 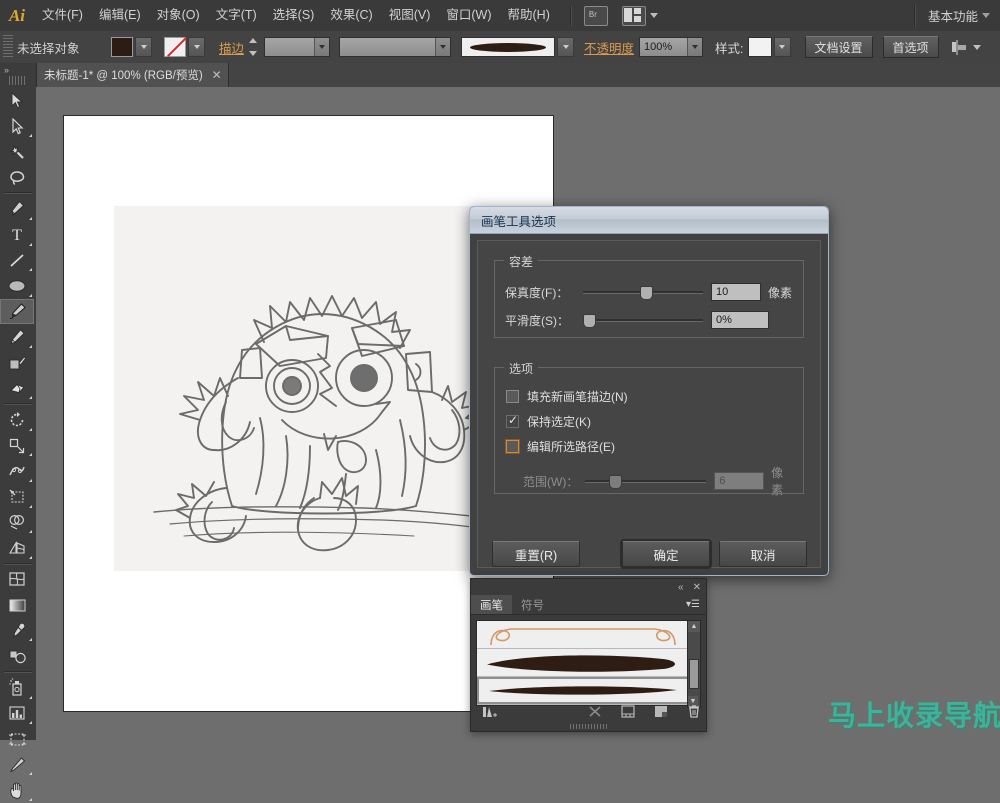 What do you see at coordinates (627, 711) in the screenshot?
I see `options-of-selected-object-icon` at bounding box center [627, 711].